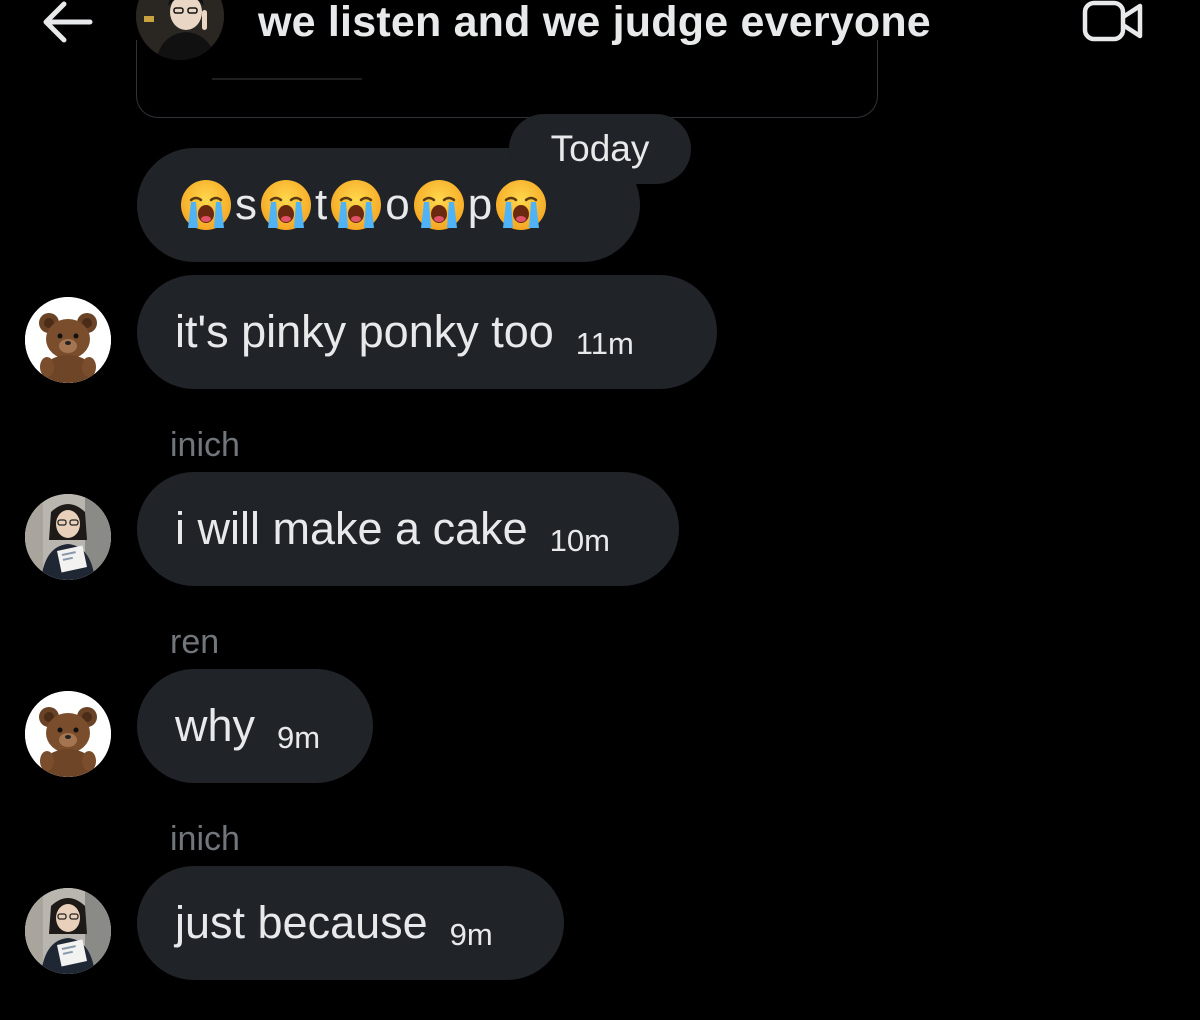 The image size is (1200, 1020). I want to click on sender-name: ren, so click(195, 642).